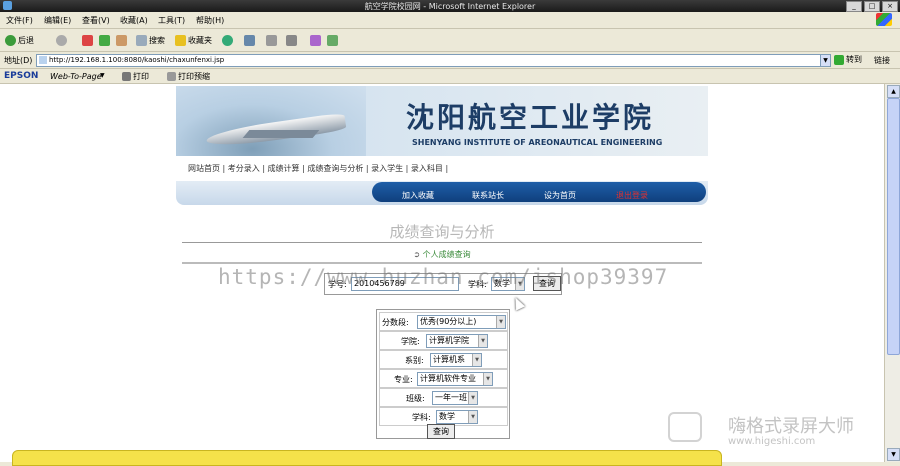  I want to click on mail-icon, so click(271, 40).